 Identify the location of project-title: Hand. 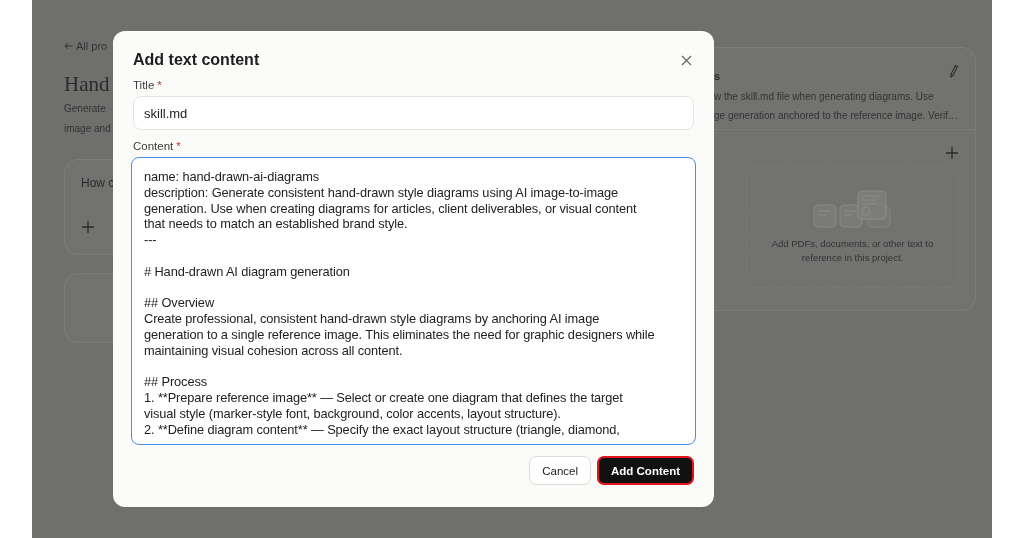
(87, 84).